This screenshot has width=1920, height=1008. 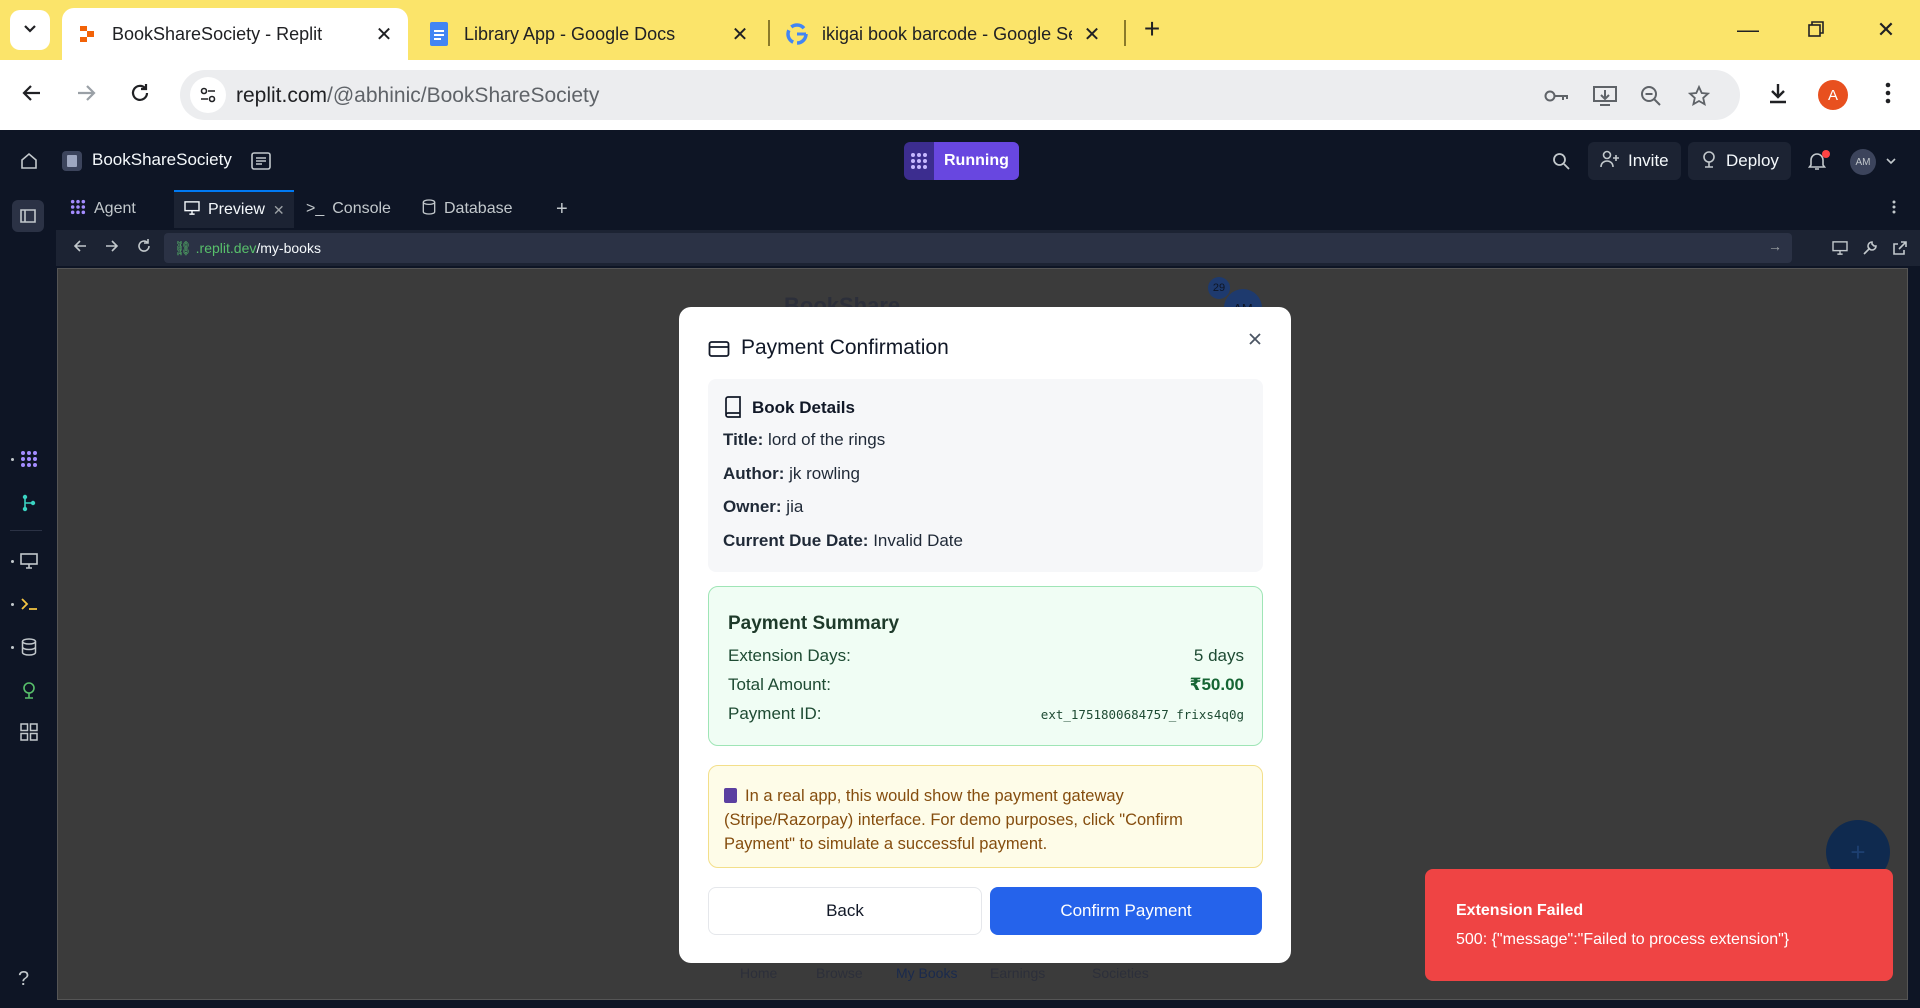 What do you see at coordinates (839, 973) in the screenshot?
I see `nav-browse: Browse` at bounding box center [839, 973].